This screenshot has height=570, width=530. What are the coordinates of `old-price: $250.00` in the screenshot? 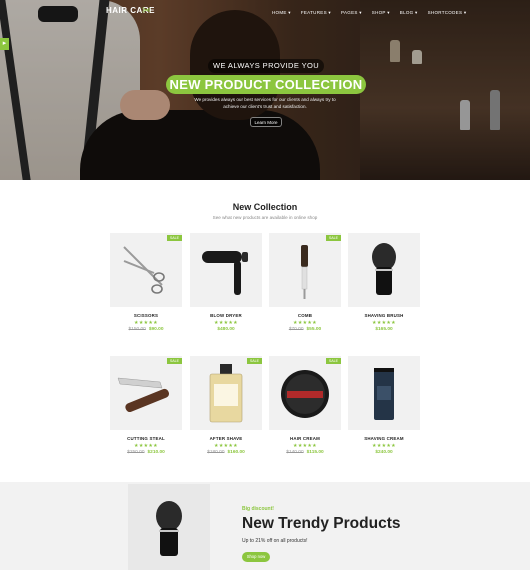 It's located at (136, 452).